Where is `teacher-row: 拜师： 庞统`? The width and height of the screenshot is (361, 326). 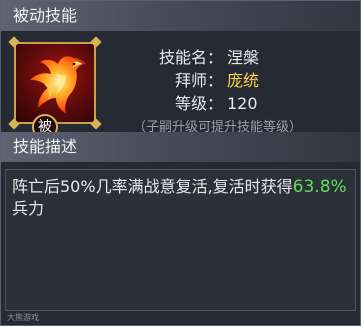
teacher-row: 拜师： 庞统 is located at coordinates (201, 79).